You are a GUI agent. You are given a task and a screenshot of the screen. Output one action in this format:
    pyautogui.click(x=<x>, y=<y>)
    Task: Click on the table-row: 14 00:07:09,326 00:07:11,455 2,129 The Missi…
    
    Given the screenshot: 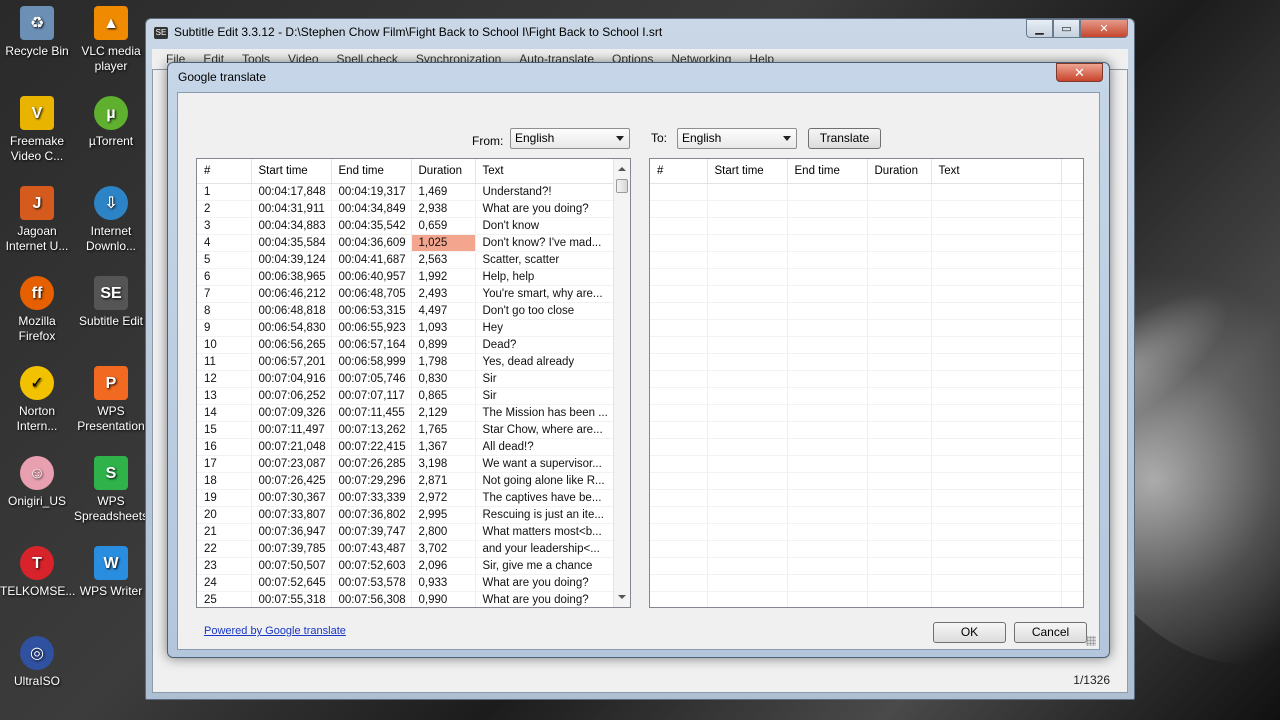 What is the action you would take?
    pyautogui.click(x=406, y=413)
    